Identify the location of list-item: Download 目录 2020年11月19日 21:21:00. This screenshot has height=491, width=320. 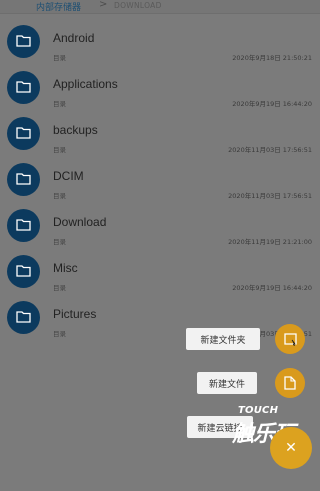
(160, 225).